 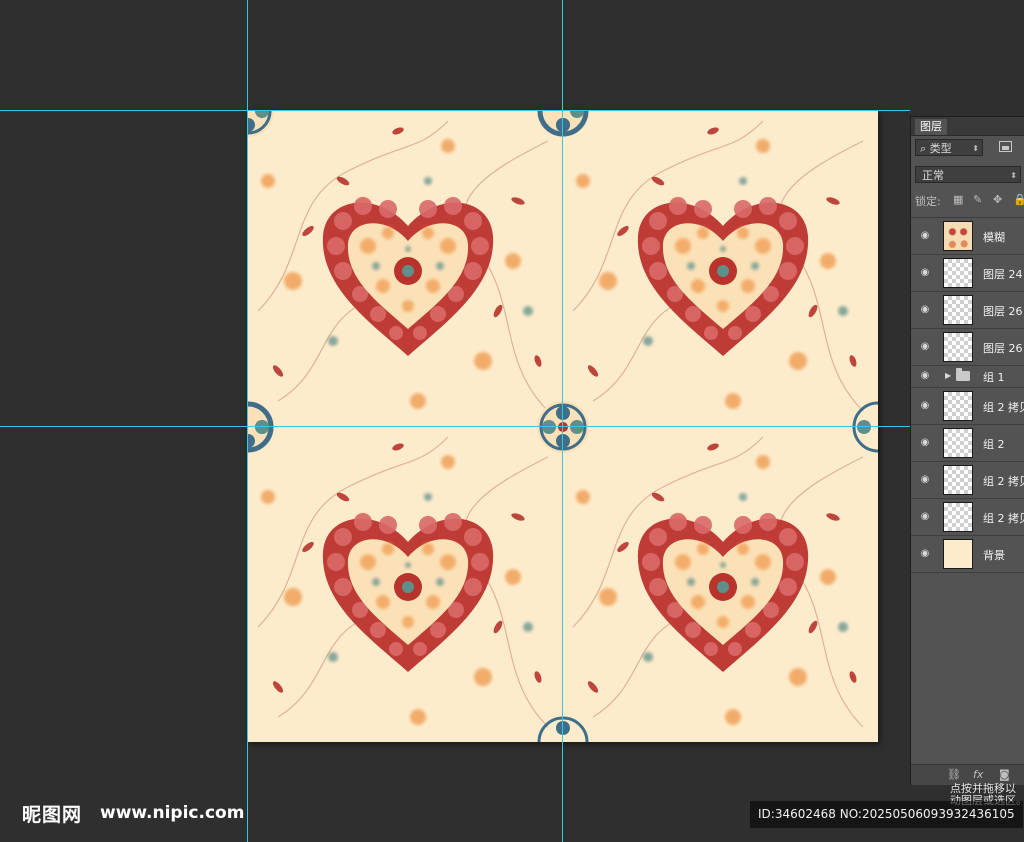 I want to click on blend-mode-dropdown: 正常 ⬍, so click(x=968, y=174).